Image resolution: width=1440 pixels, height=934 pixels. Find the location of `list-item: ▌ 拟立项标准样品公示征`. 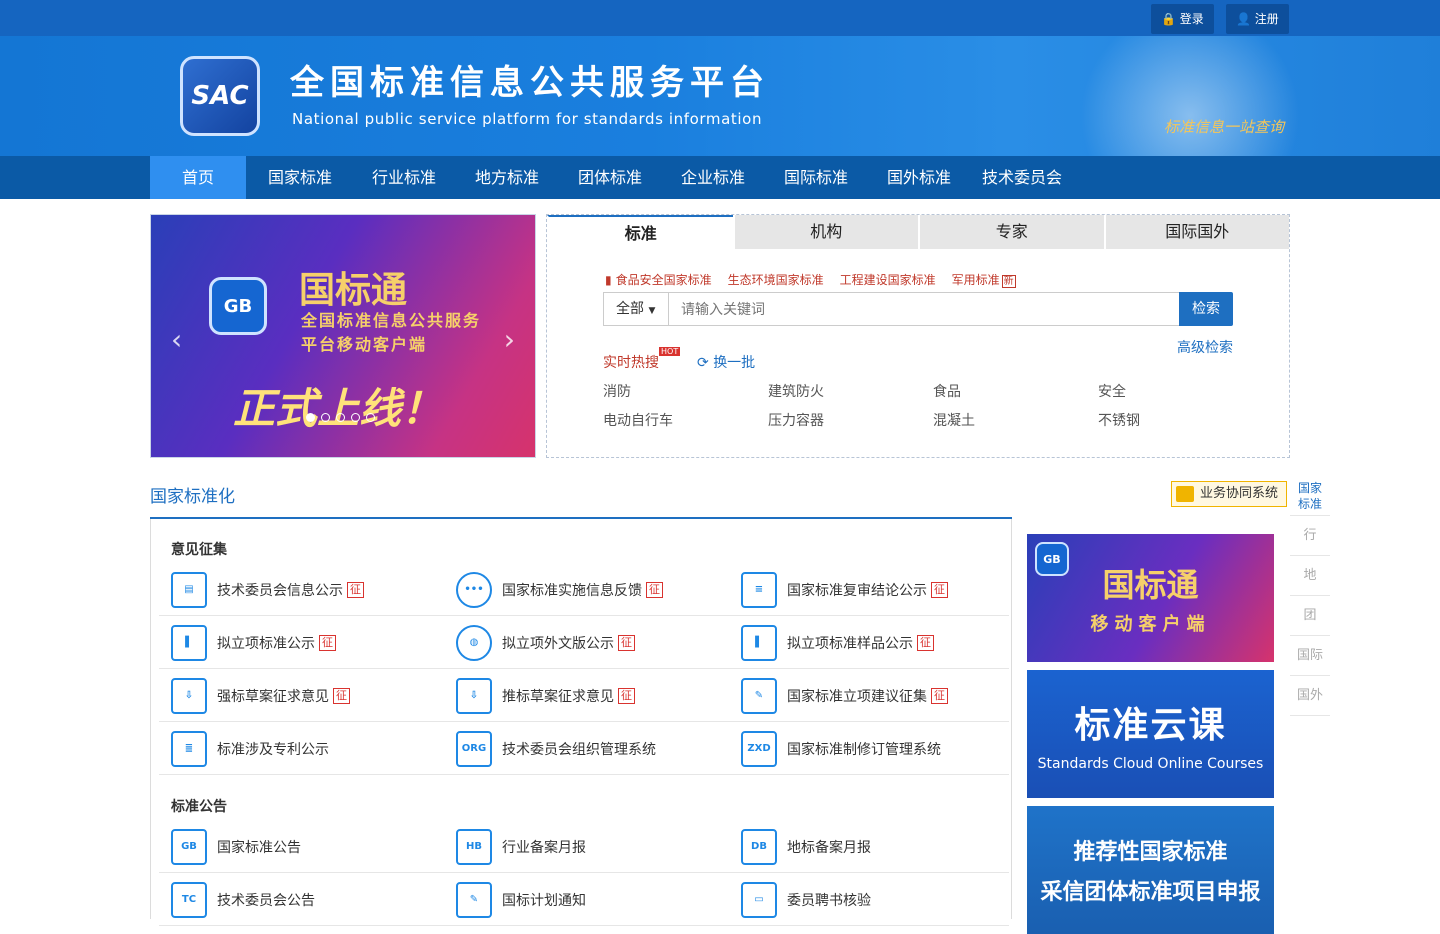

list-item: ▌ 拟立项标准样品公示征 is located at coordinates (837, 642).